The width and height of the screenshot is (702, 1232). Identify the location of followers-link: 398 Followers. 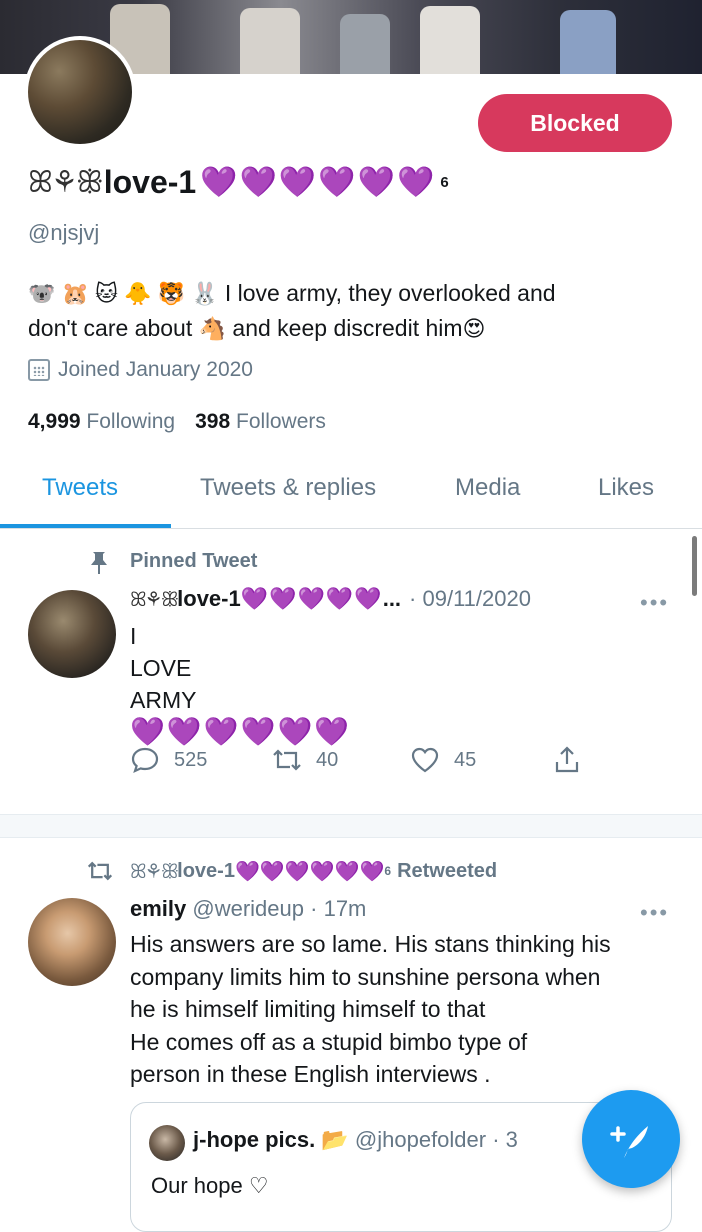
(260, 422).